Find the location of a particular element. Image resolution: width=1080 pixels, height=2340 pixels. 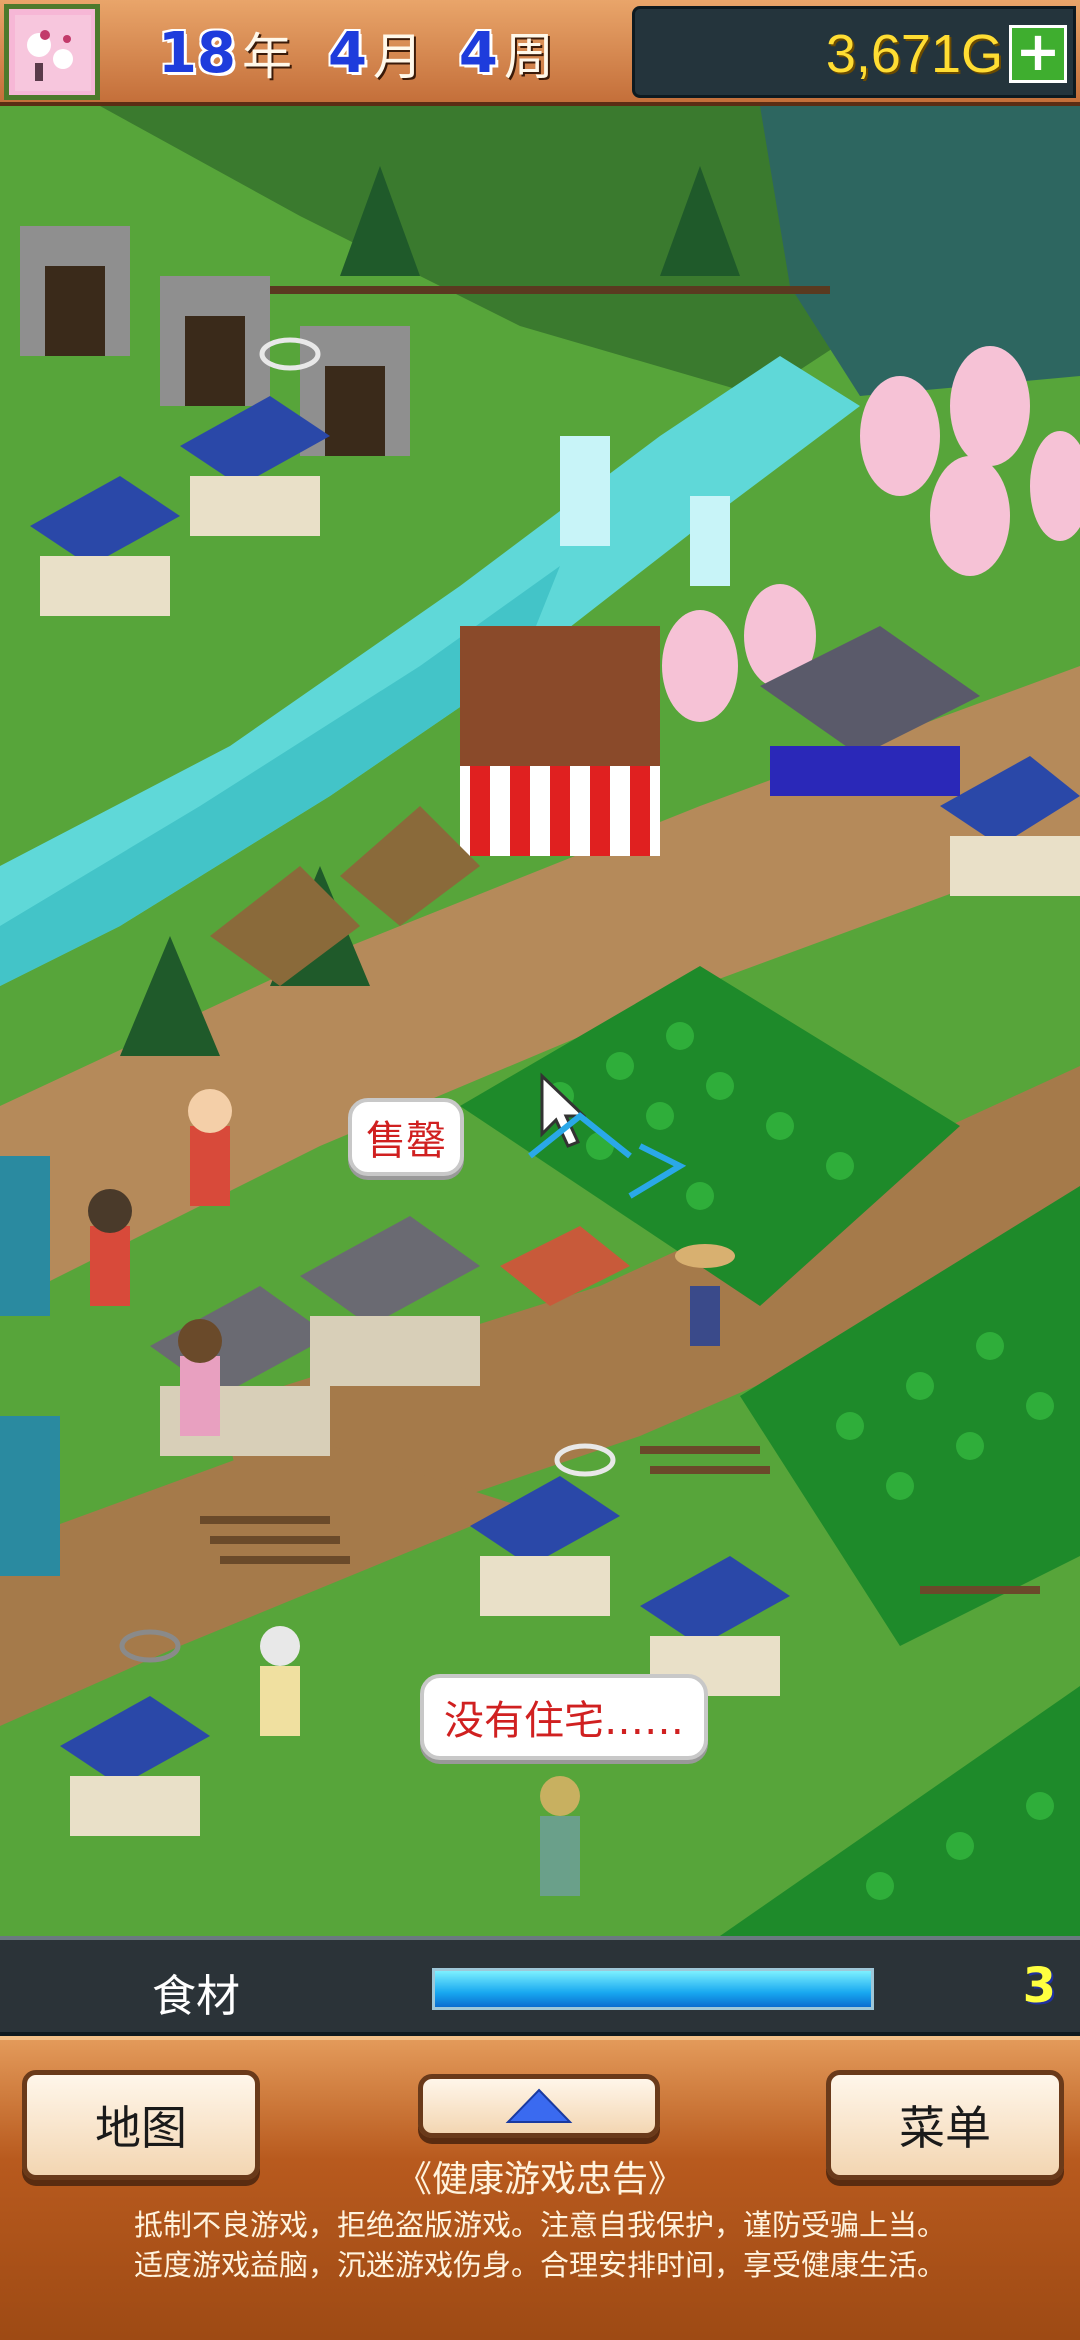

top-bar: 18 年 4 月 4 周 3,671G + is located at coordinates (540, 53).